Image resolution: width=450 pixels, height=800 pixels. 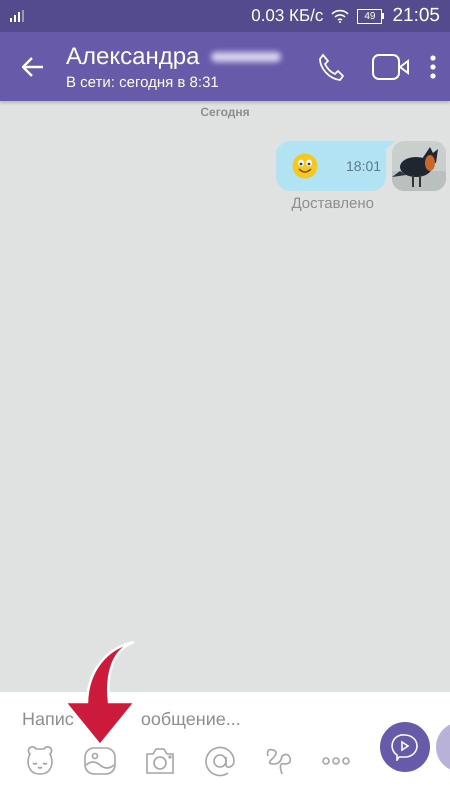 What do you see at coordinates (391, 67) in the screenshot?
I see `video-call-icon` at bounding box center [391, 67].